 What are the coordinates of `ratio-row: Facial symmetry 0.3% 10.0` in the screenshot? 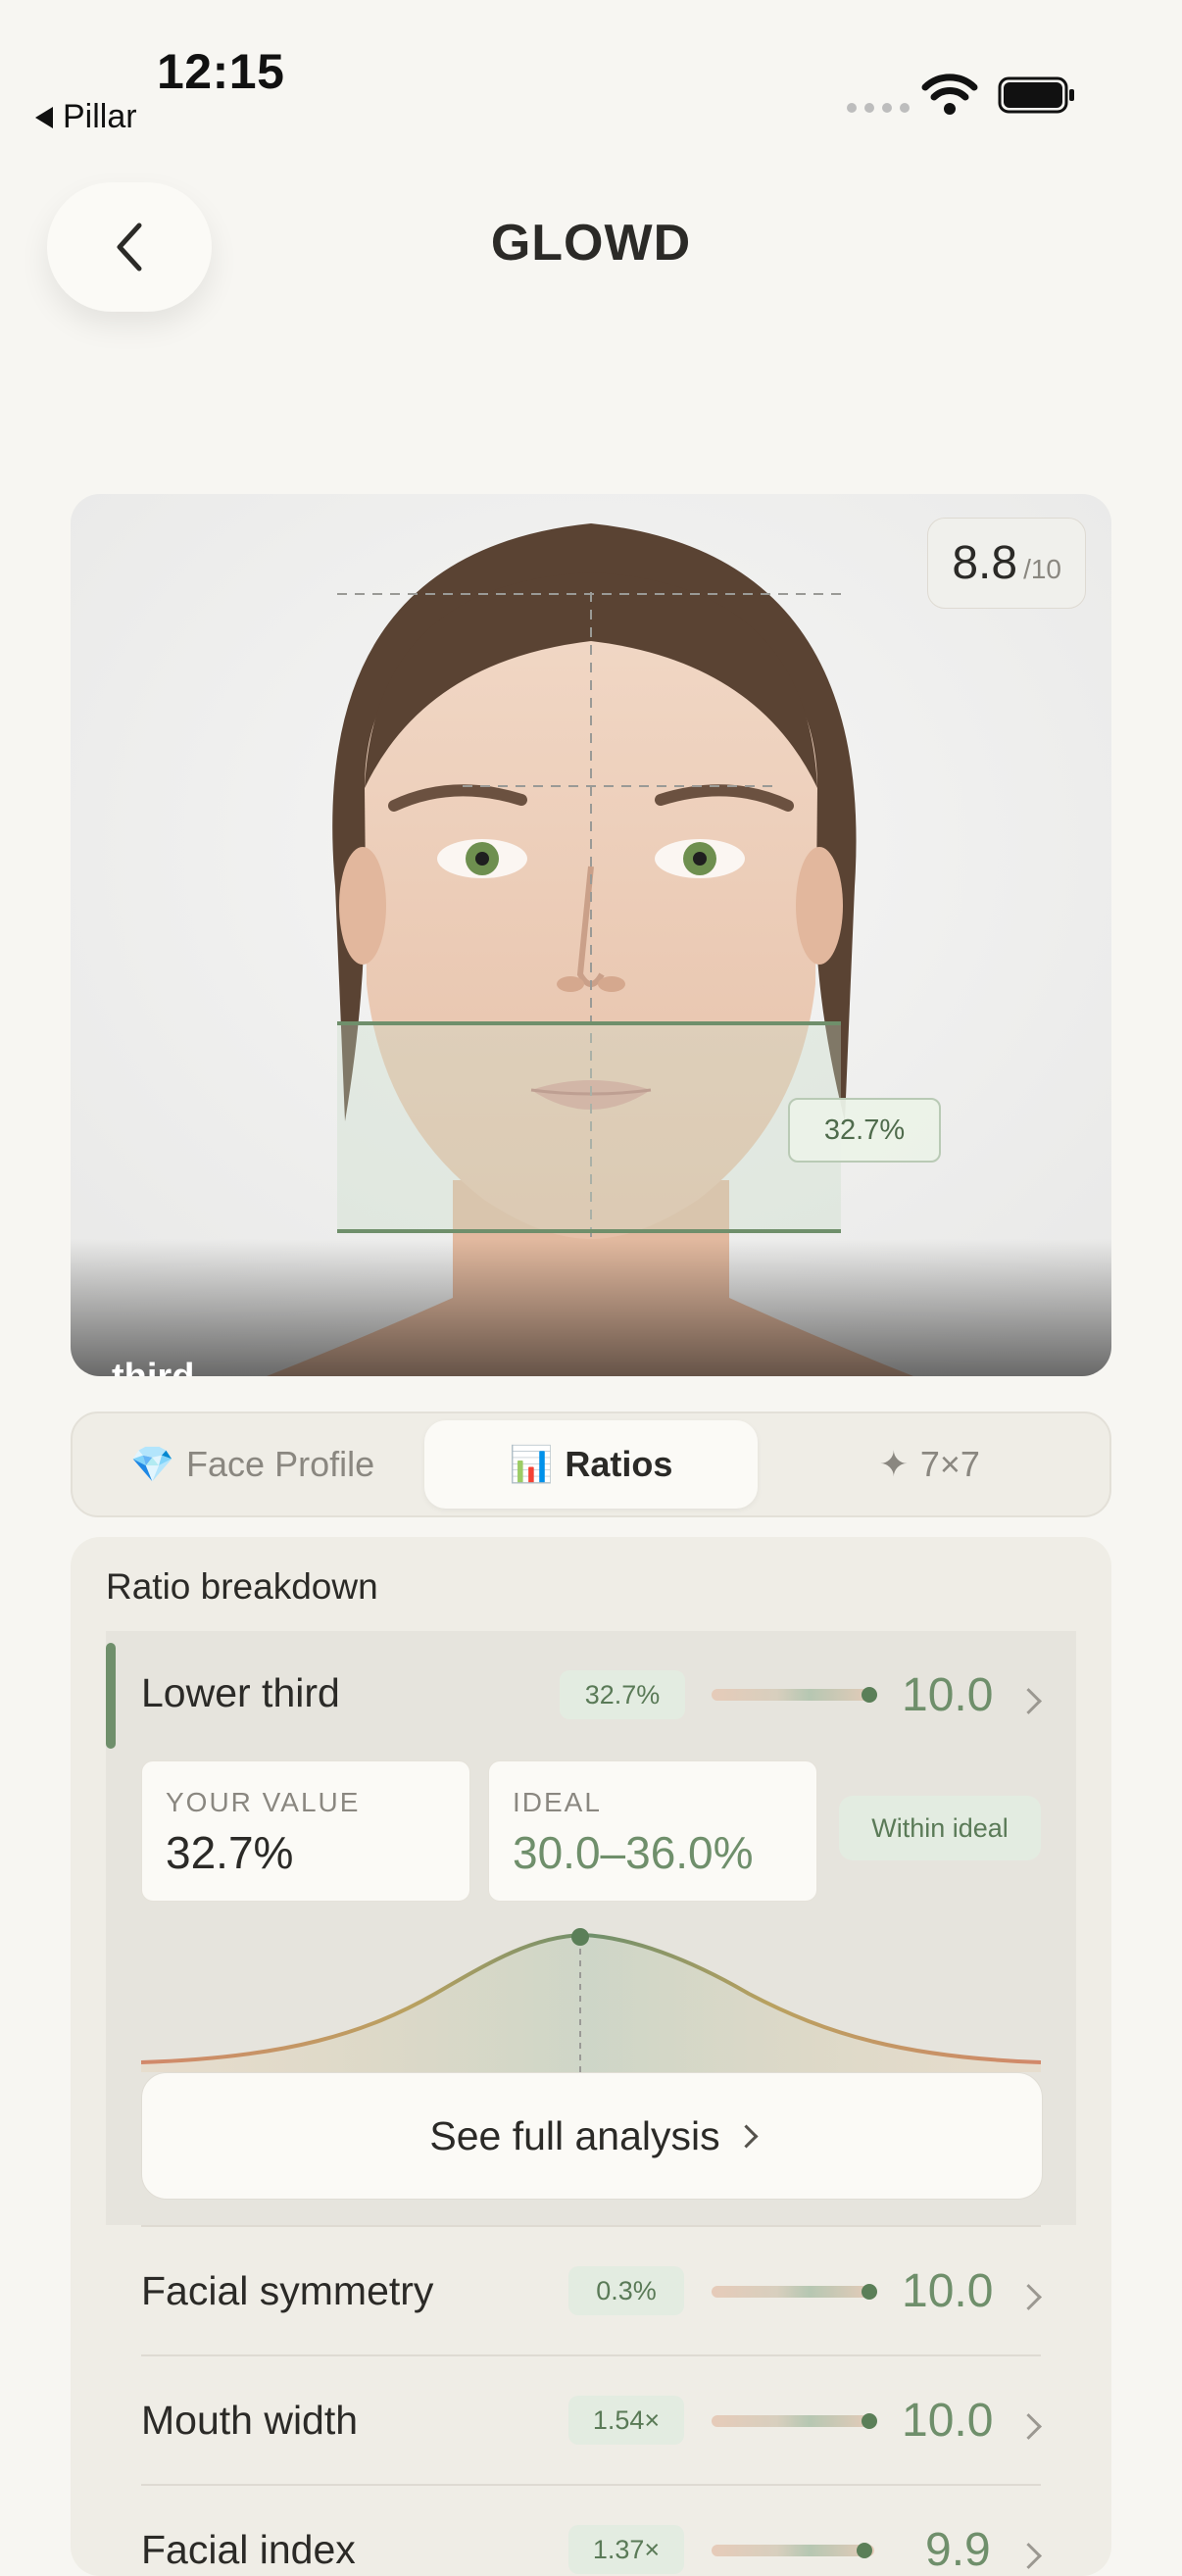 It's located at (591, 2290).